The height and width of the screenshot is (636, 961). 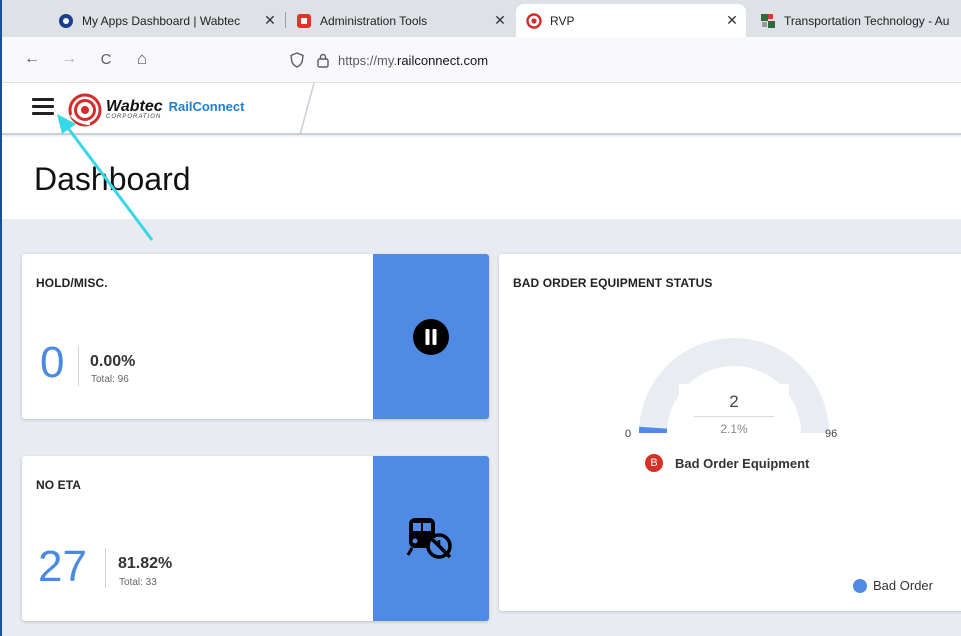 What do you see at coordinates (112, 179) in the screenshot?
I see `page-title: Dashboard` at bounding box center [112, 179].